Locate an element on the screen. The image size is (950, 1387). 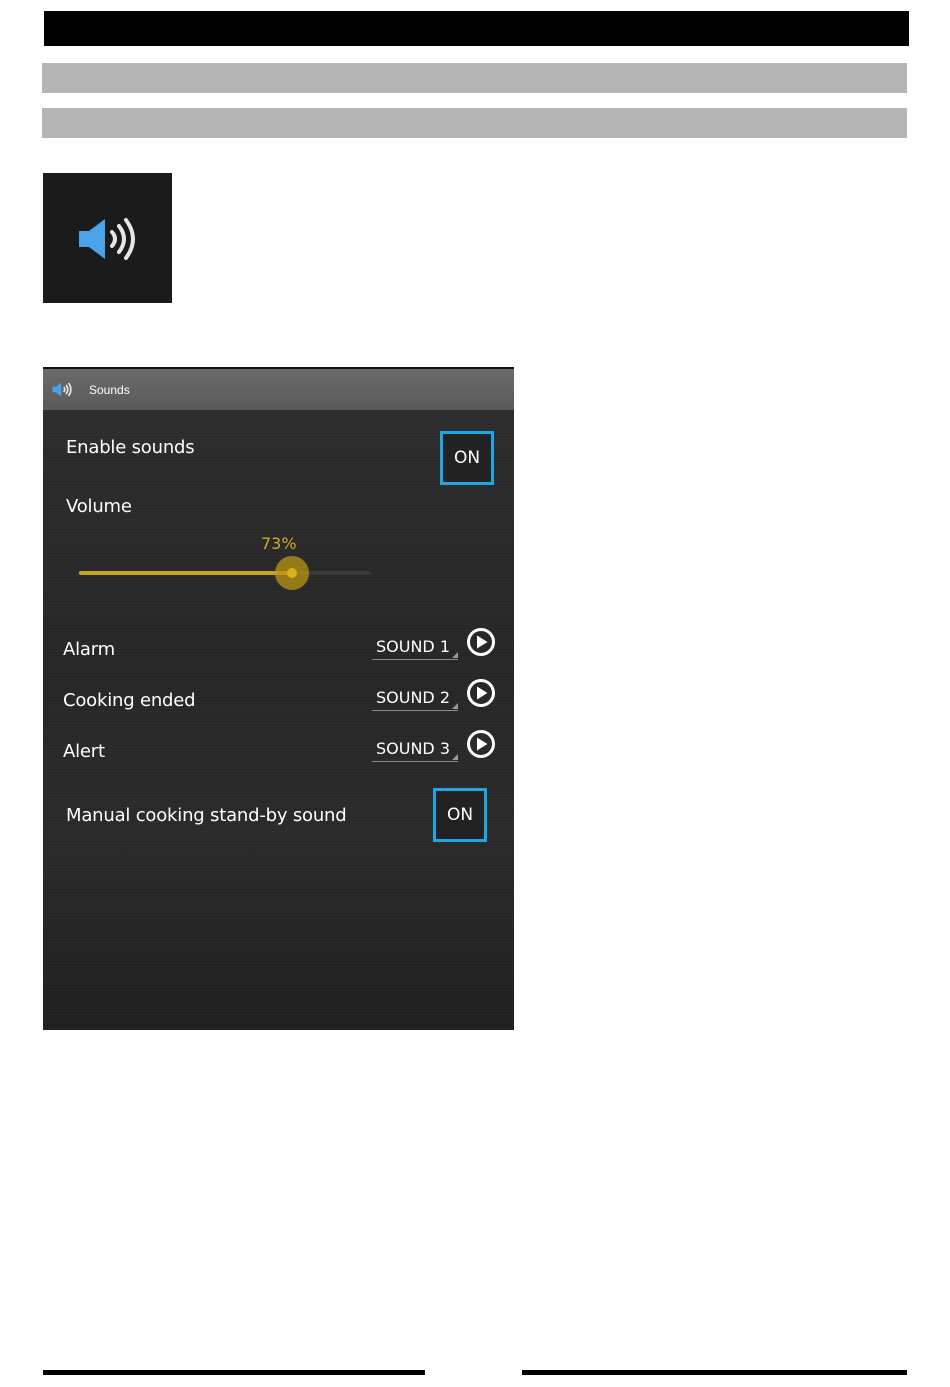
cooking-ended-sound-select: SOUND 2 is located at coordinates (415, 698).